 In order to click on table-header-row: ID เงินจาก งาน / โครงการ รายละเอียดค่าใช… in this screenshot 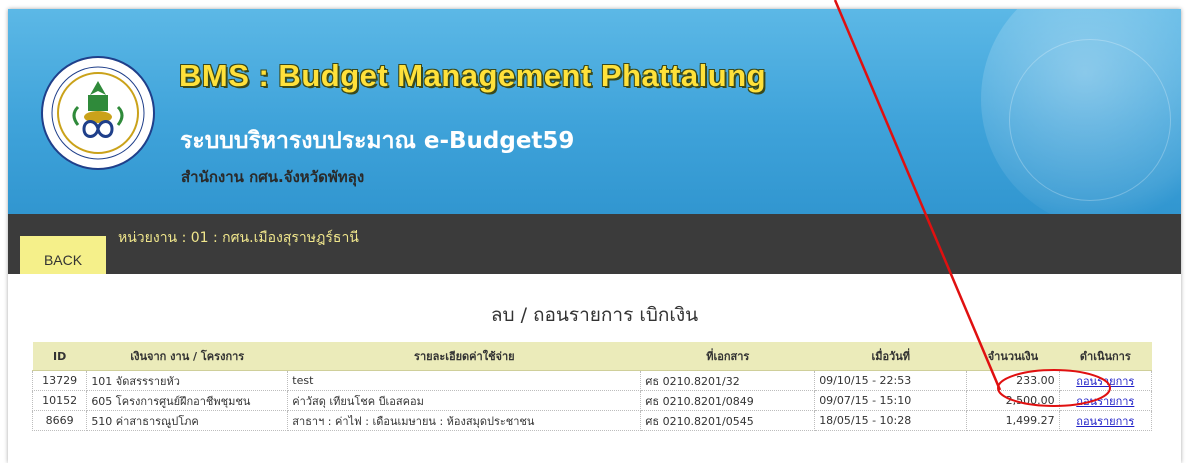, I will do `click(592, 356)`.